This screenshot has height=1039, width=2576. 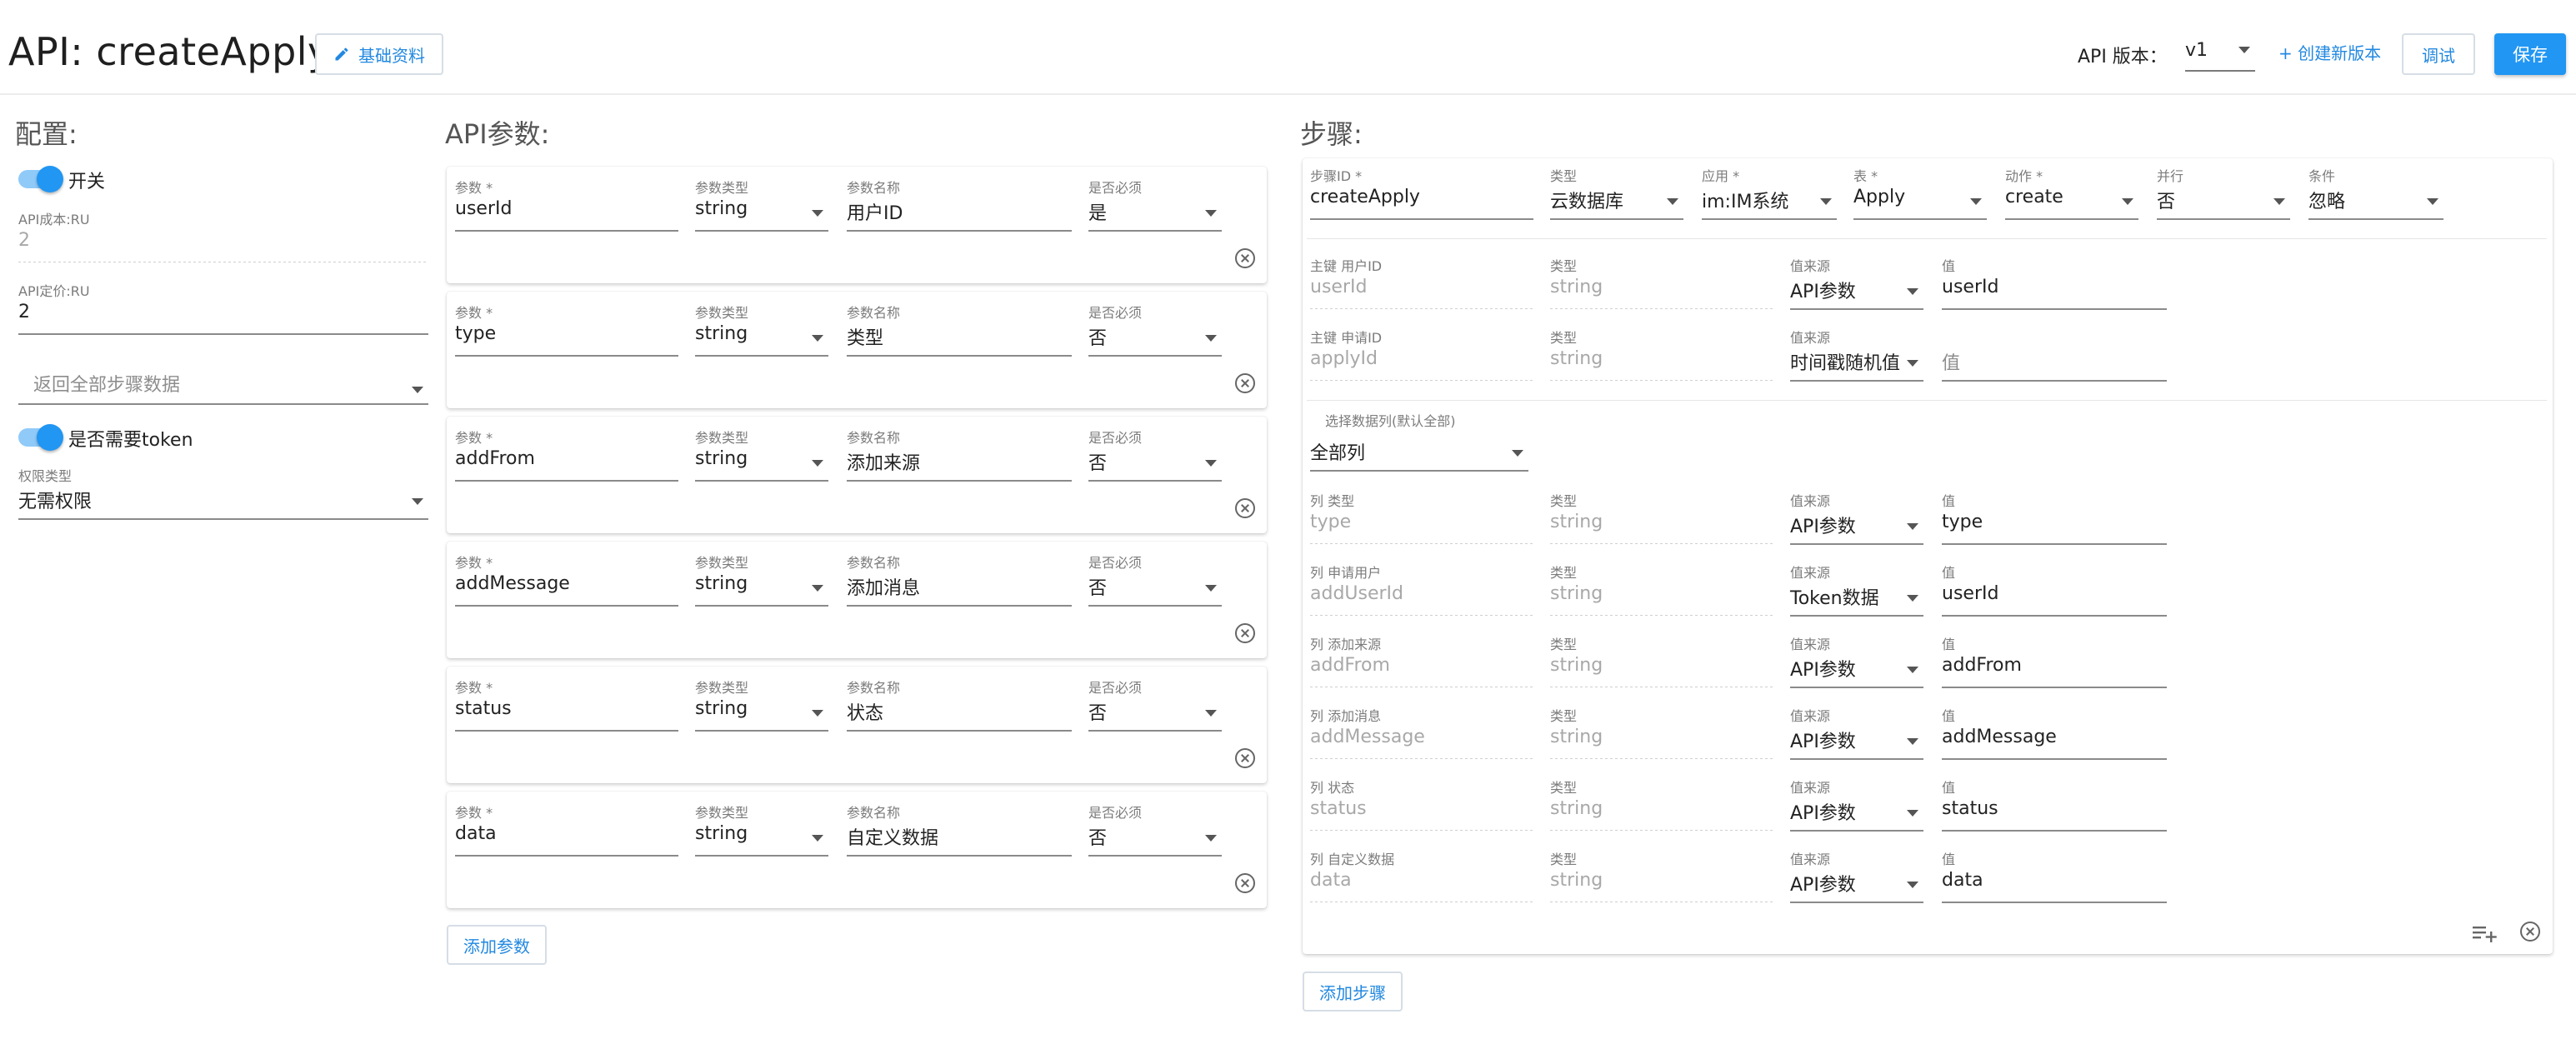 I want to click on create-version-link: + 创建新版本, so click(x=2329, y=52).